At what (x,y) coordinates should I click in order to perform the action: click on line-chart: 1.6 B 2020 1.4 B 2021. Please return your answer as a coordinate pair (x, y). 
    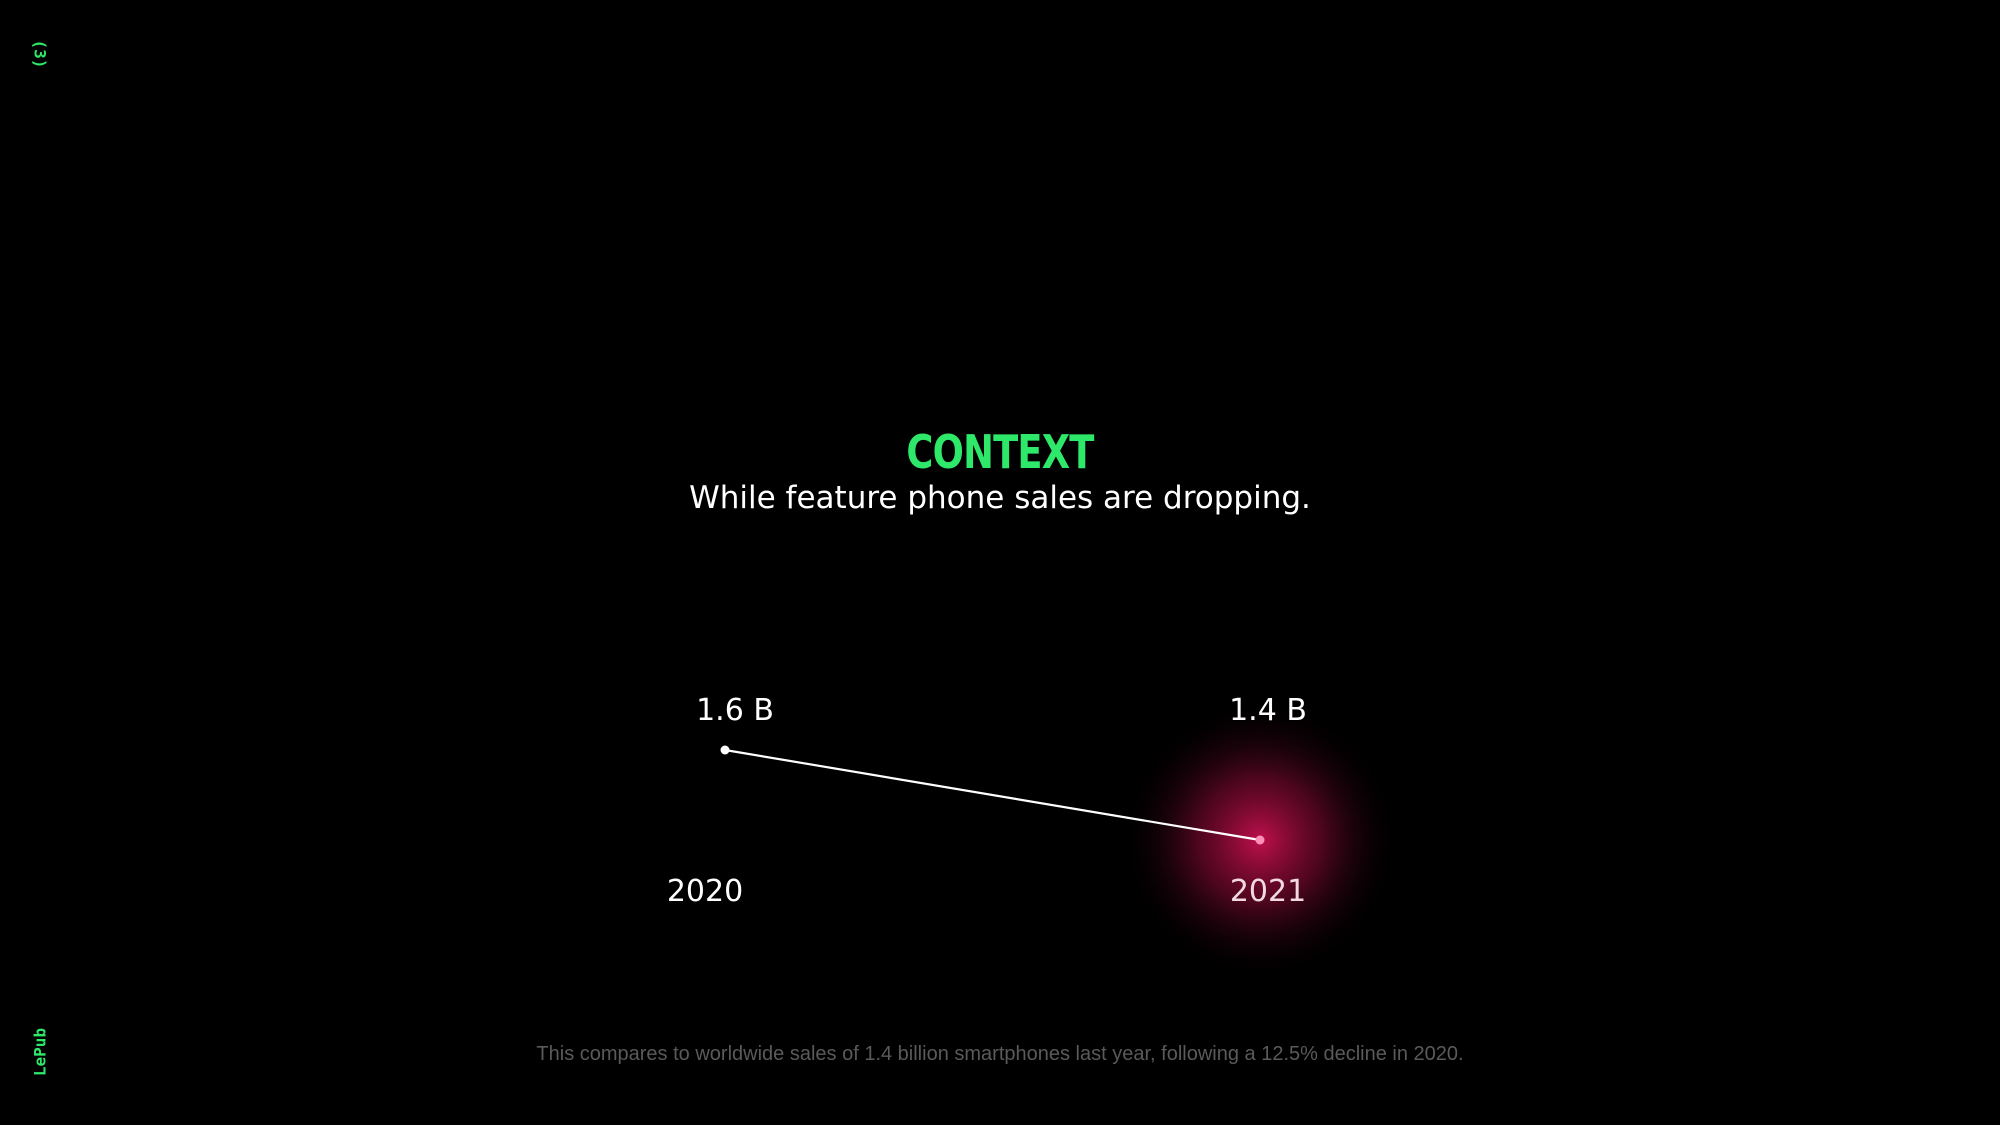
    Looking at the image, I should click on (1033, 836).